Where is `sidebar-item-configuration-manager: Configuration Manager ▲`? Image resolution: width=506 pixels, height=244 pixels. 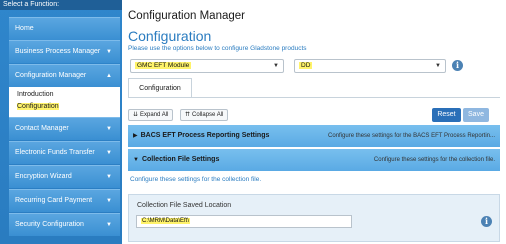 sidebar-item-configuration-manager: Configuration Manager ▲ is located at coordinates (64, 75).